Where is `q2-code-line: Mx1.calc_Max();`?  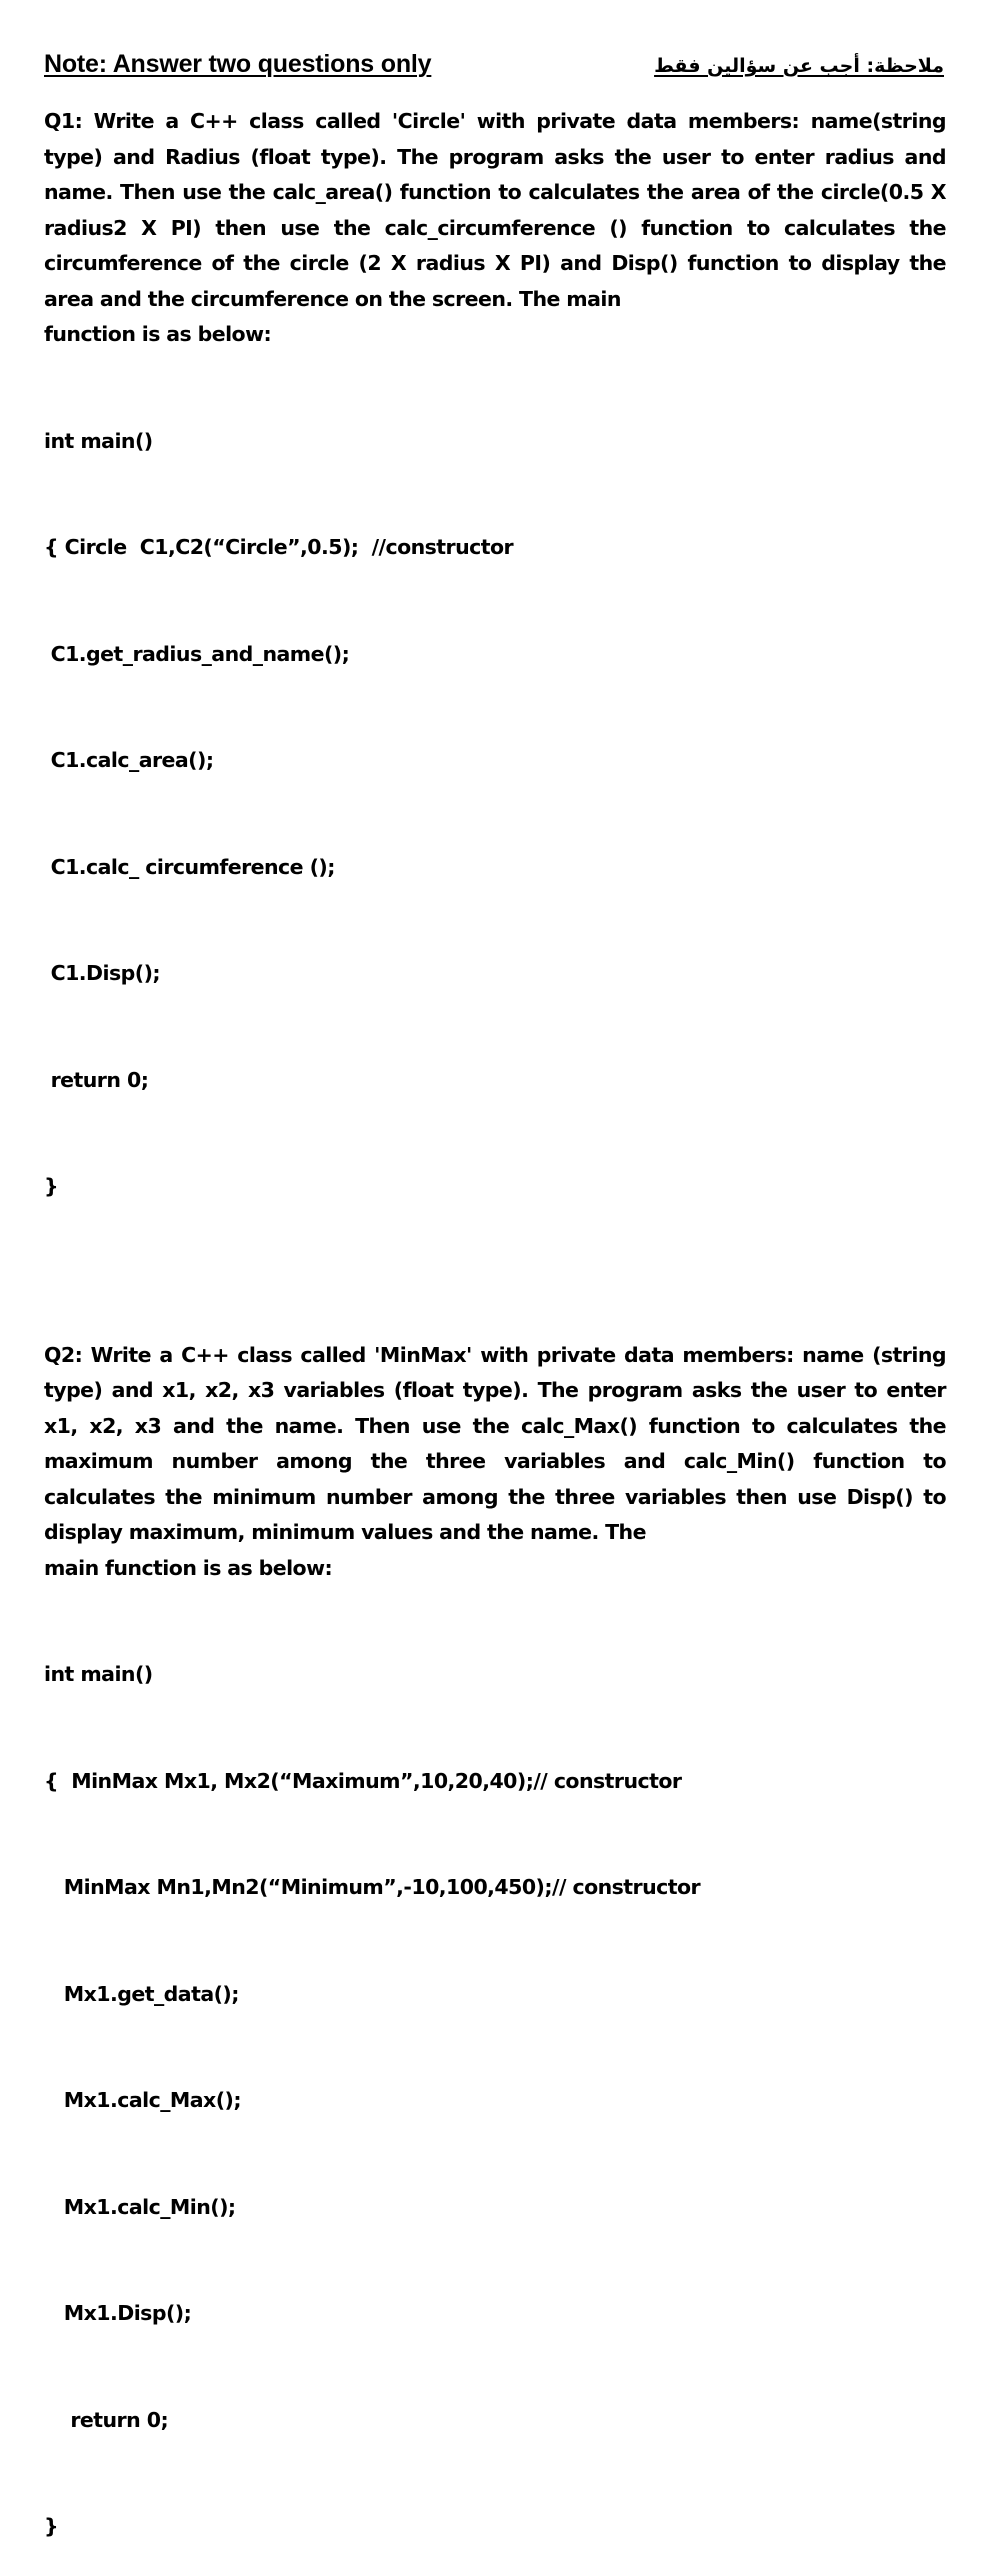 q2-code-line: Mx1.calc_Max(); is located at coordinates (495, 2101).